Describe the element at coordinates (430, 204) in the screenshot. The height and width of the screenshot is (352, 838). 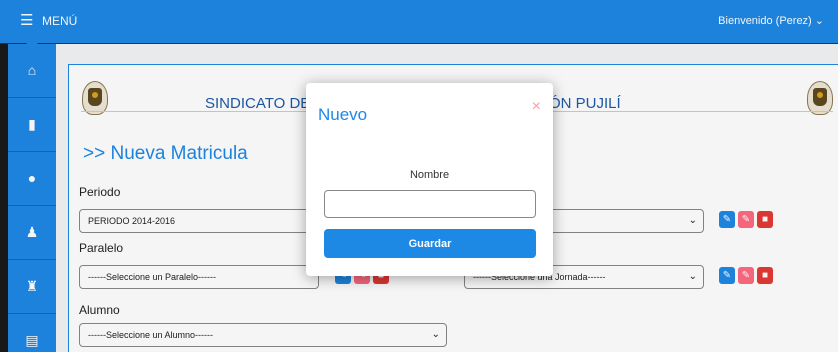
I see `nombre-input` at that location.